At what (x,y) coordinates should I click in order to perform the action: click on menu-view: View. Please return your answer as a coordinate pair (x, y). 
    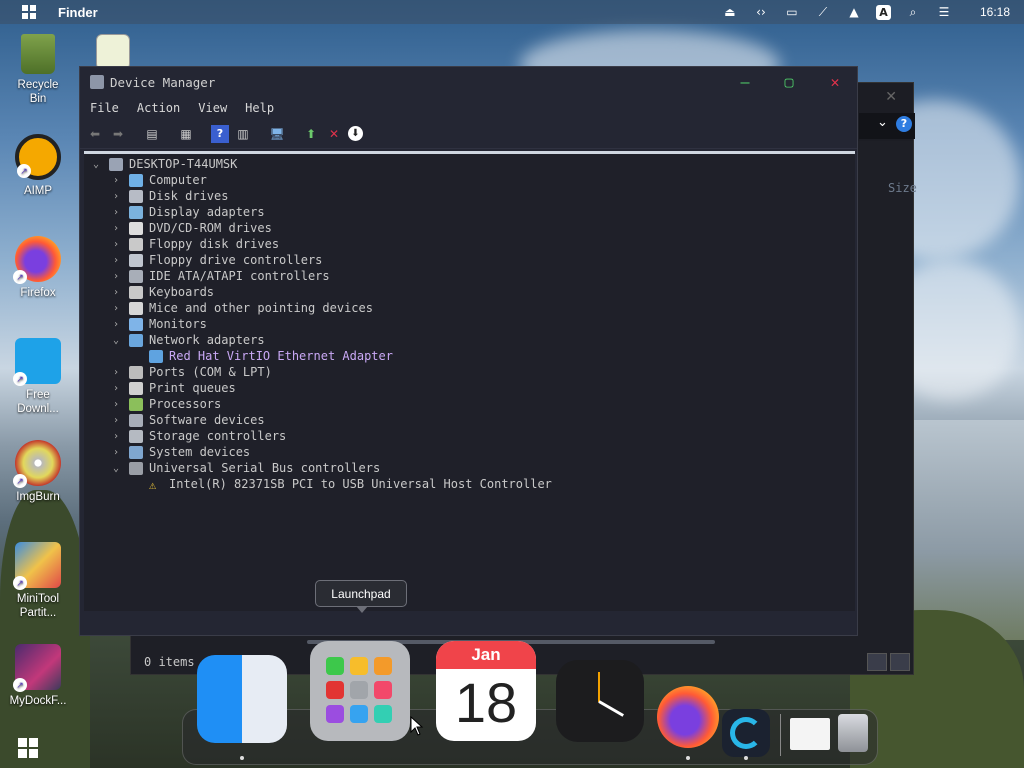
    Looking at the image, I should click on (212, 108).